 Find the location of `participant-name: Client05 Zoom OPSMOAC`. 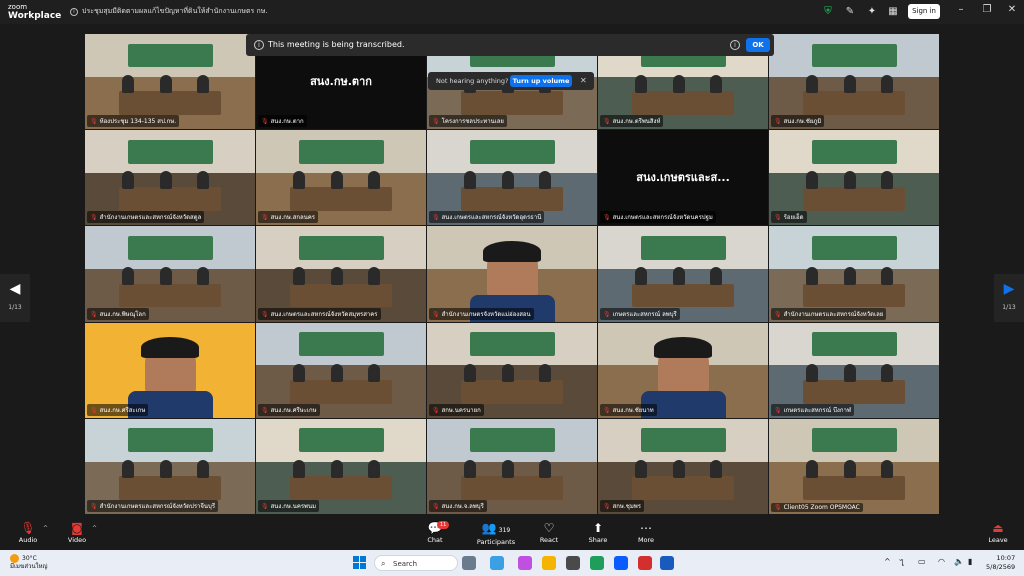

participant-name: Client05 Zoom OPSMOAC is located at coordinates (821, 507).